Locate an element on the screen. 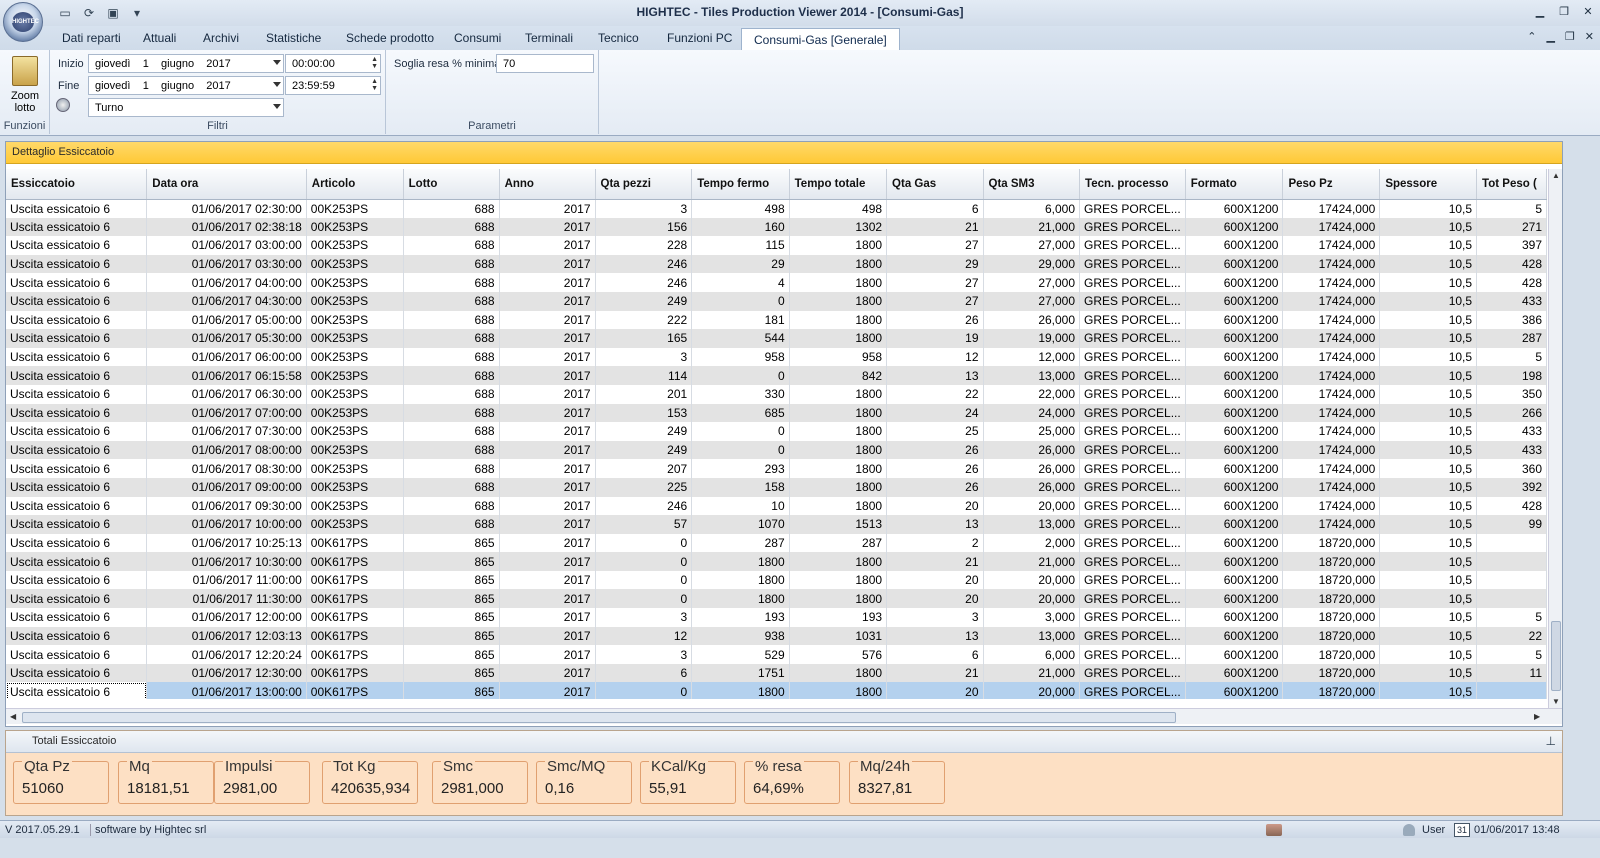  tab-consumi: Consumi is located at coordinates (477, 38).